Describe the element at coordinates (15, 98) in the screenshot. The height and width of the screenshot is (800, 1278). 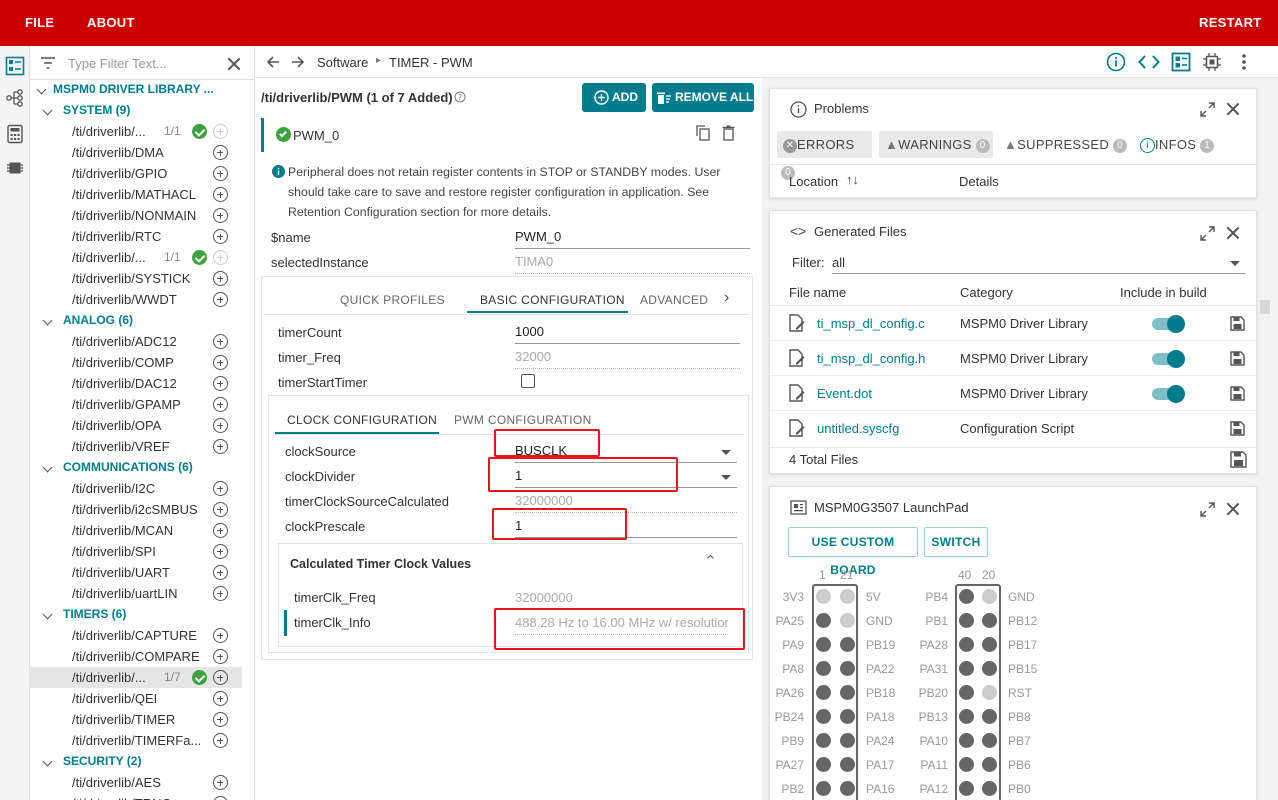
I see `network-tree-icon` at that location.